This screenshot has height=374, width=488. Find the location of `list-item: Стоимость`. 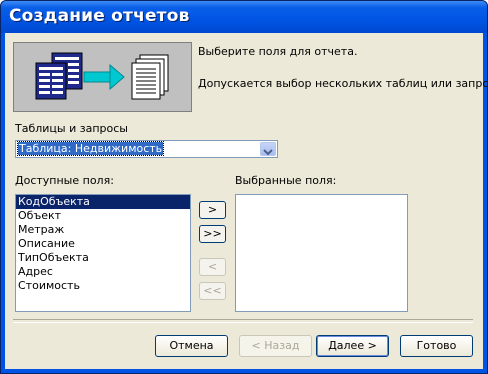

list-item: Стоимость is located at coordinates (103, 286).